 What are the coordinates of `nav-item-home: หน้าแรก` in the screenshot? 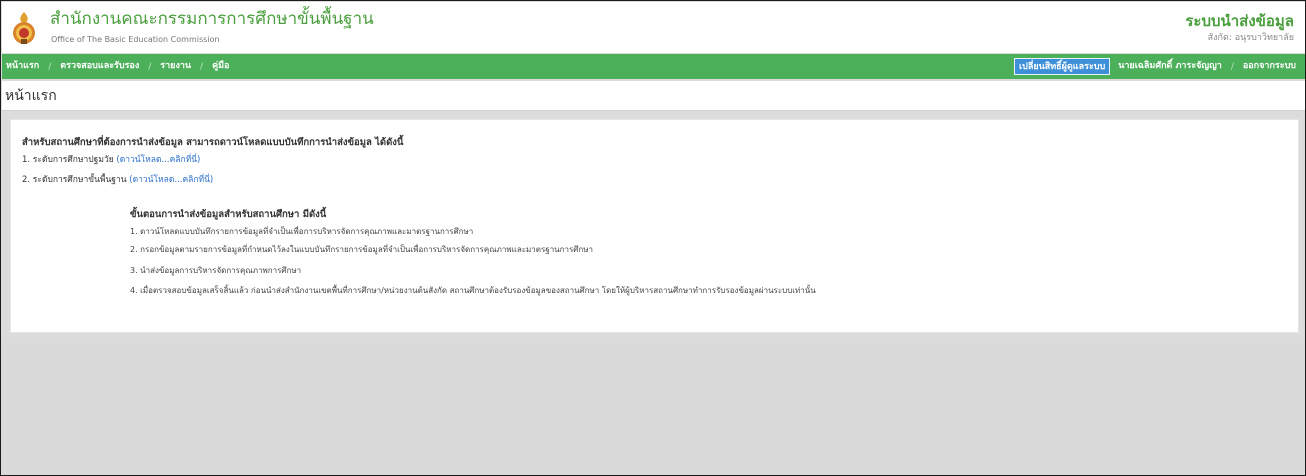 It's located at (22, 66).